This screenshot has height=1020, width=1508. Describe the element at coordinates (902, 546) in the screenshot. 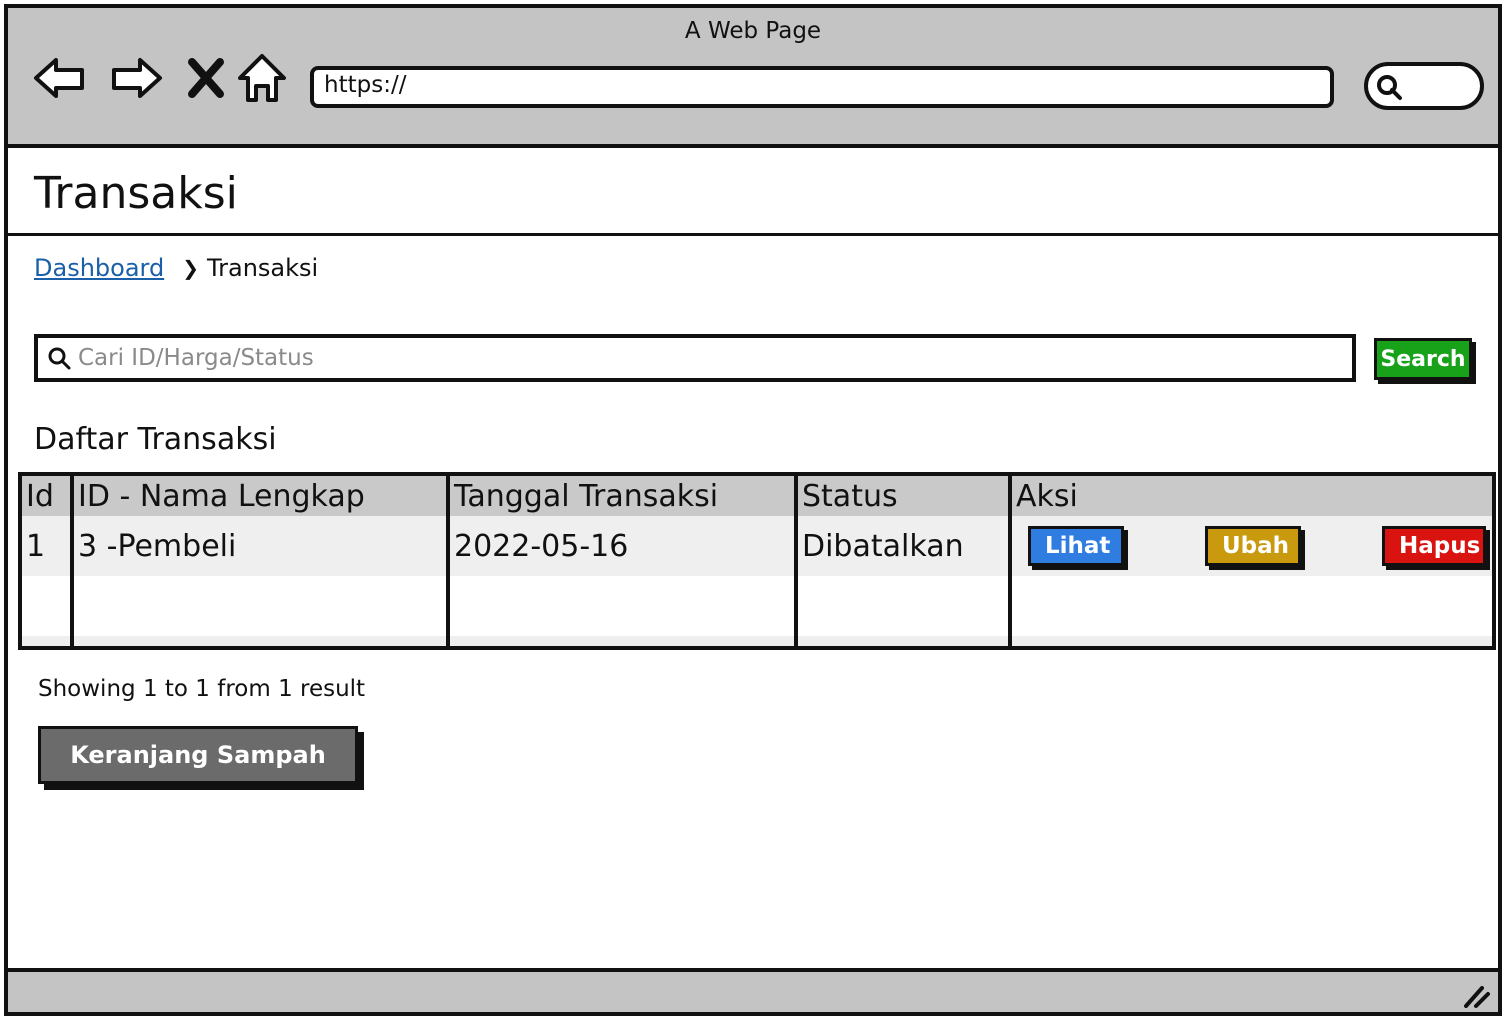

I see `cell-status: Dibatalkan` at that location.